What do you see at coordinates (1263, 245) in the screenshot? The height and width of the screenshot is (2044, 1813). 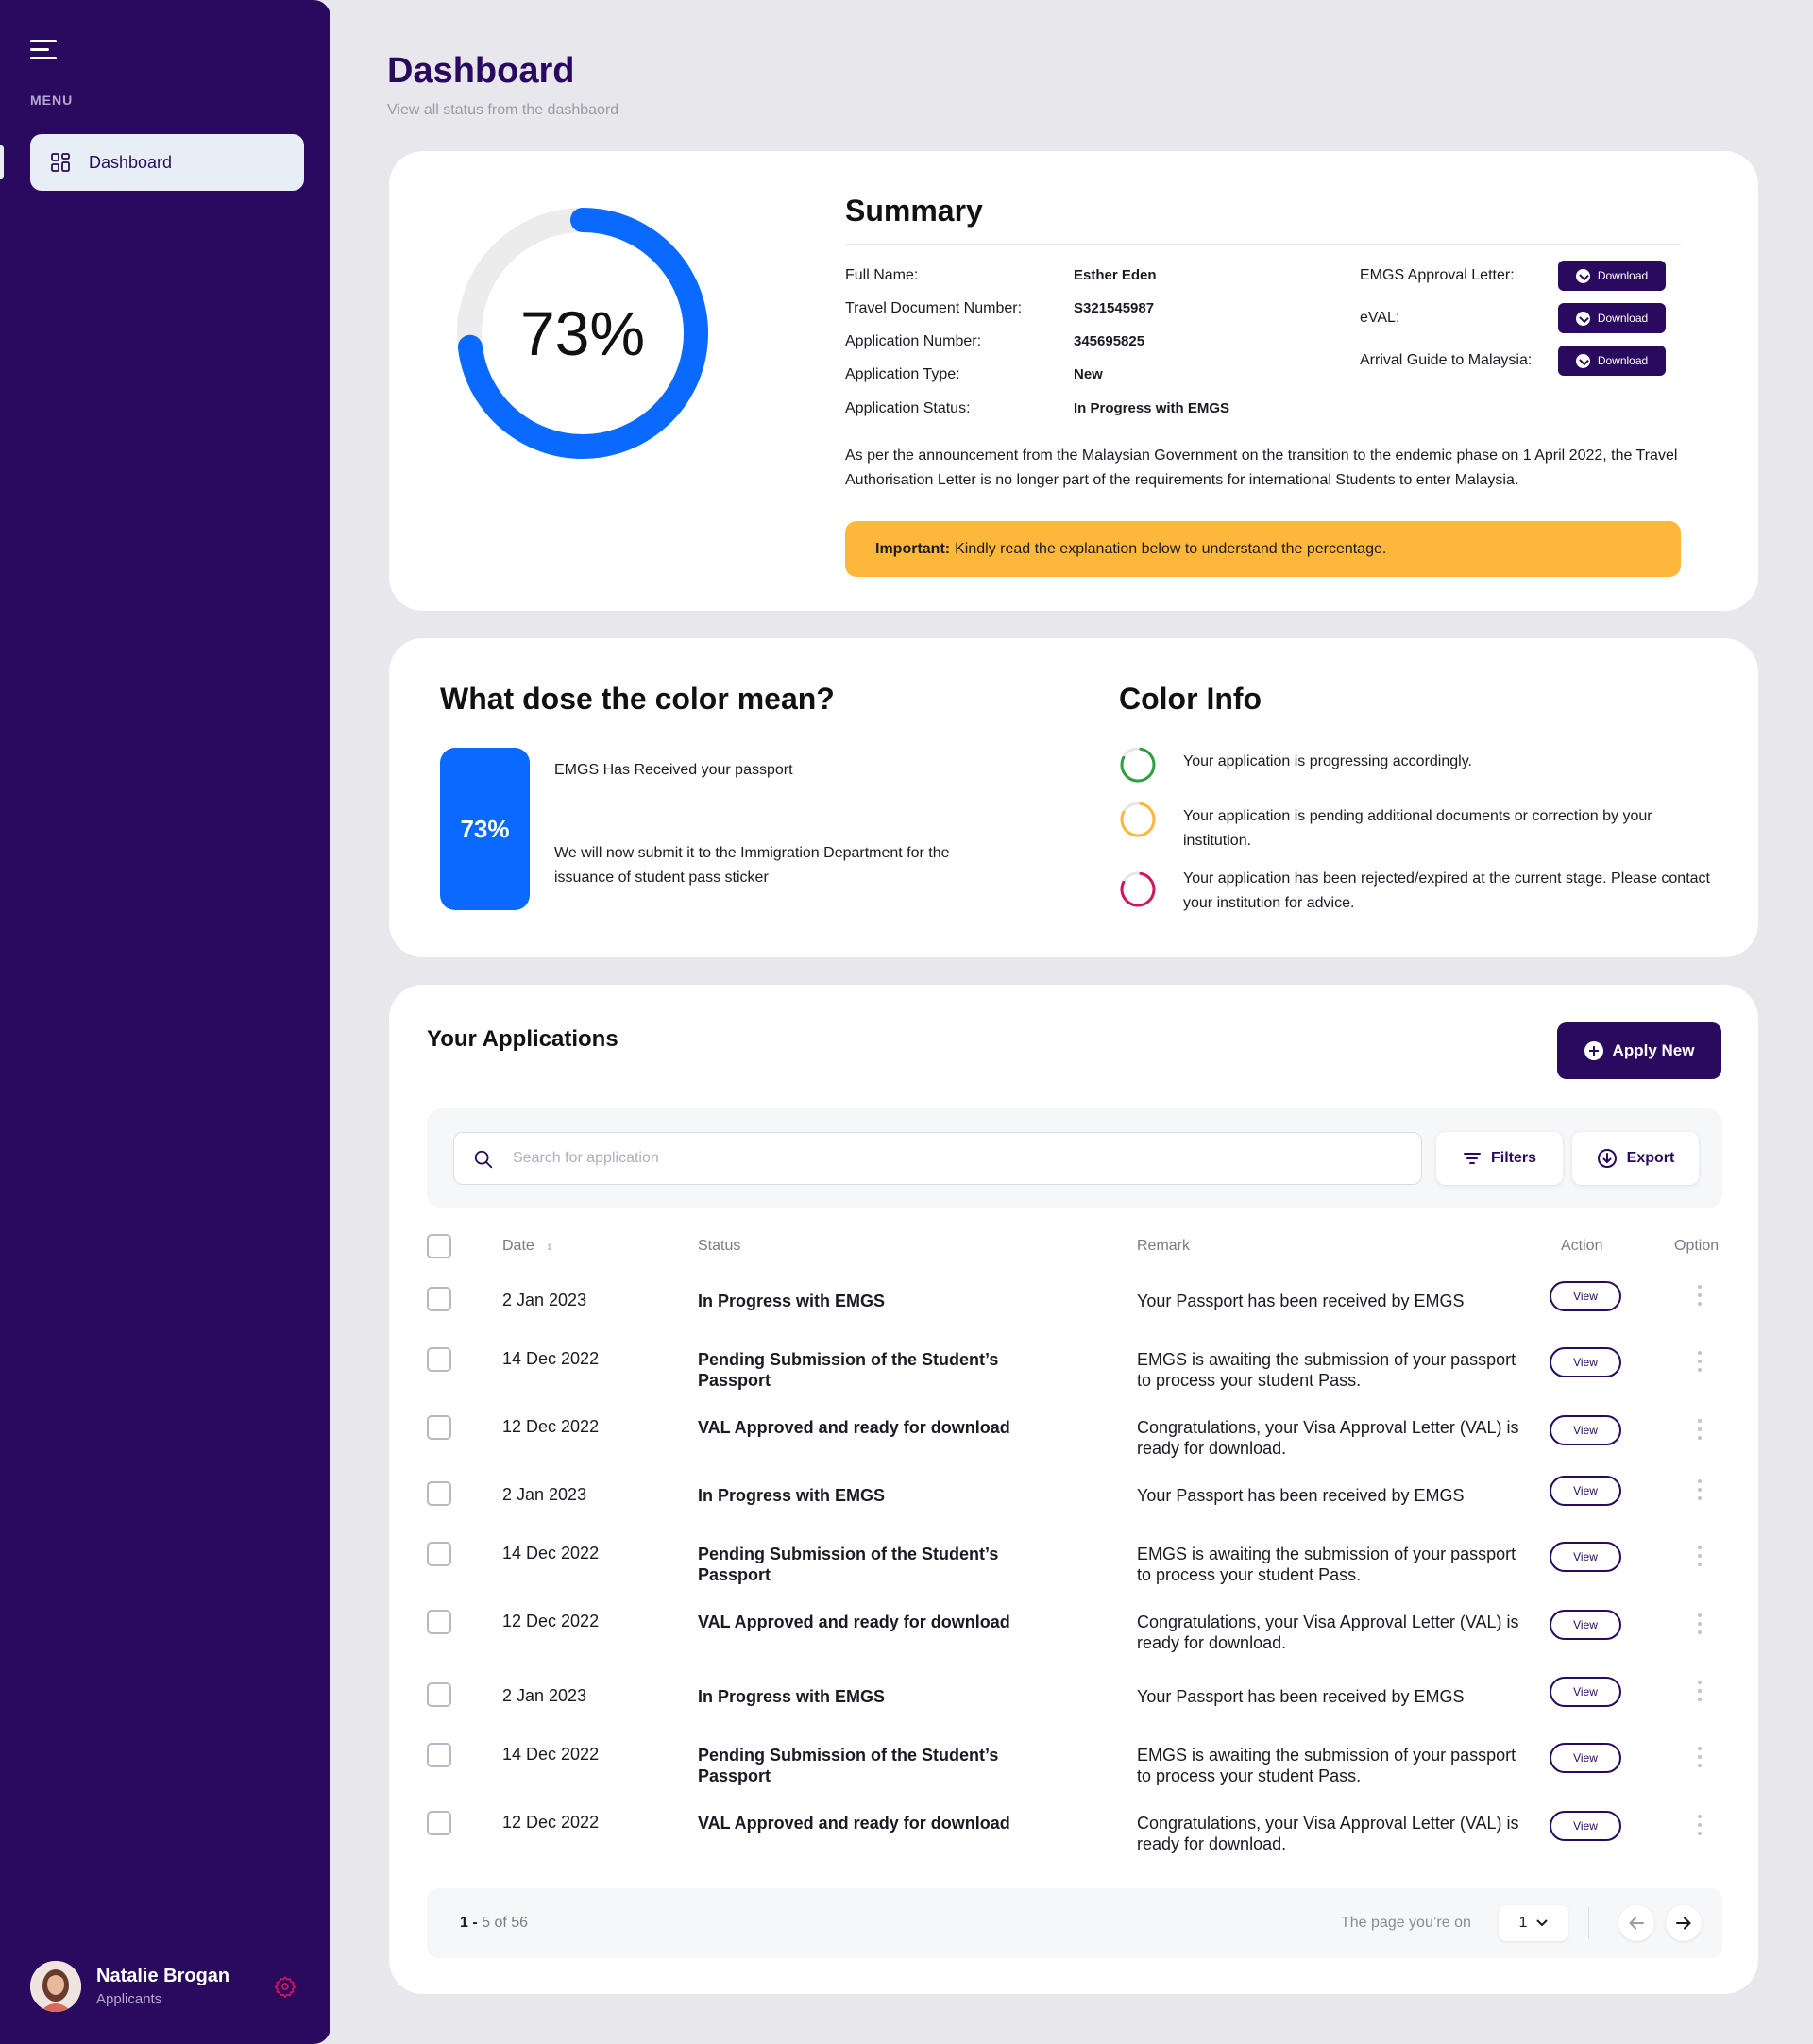 I see `divider` at bounding box center [1263, 245].